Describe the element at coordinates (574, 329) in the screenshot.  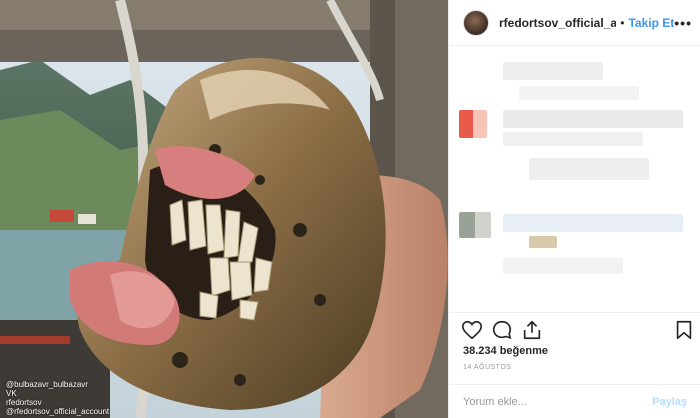
I see `action-bar` at that location.